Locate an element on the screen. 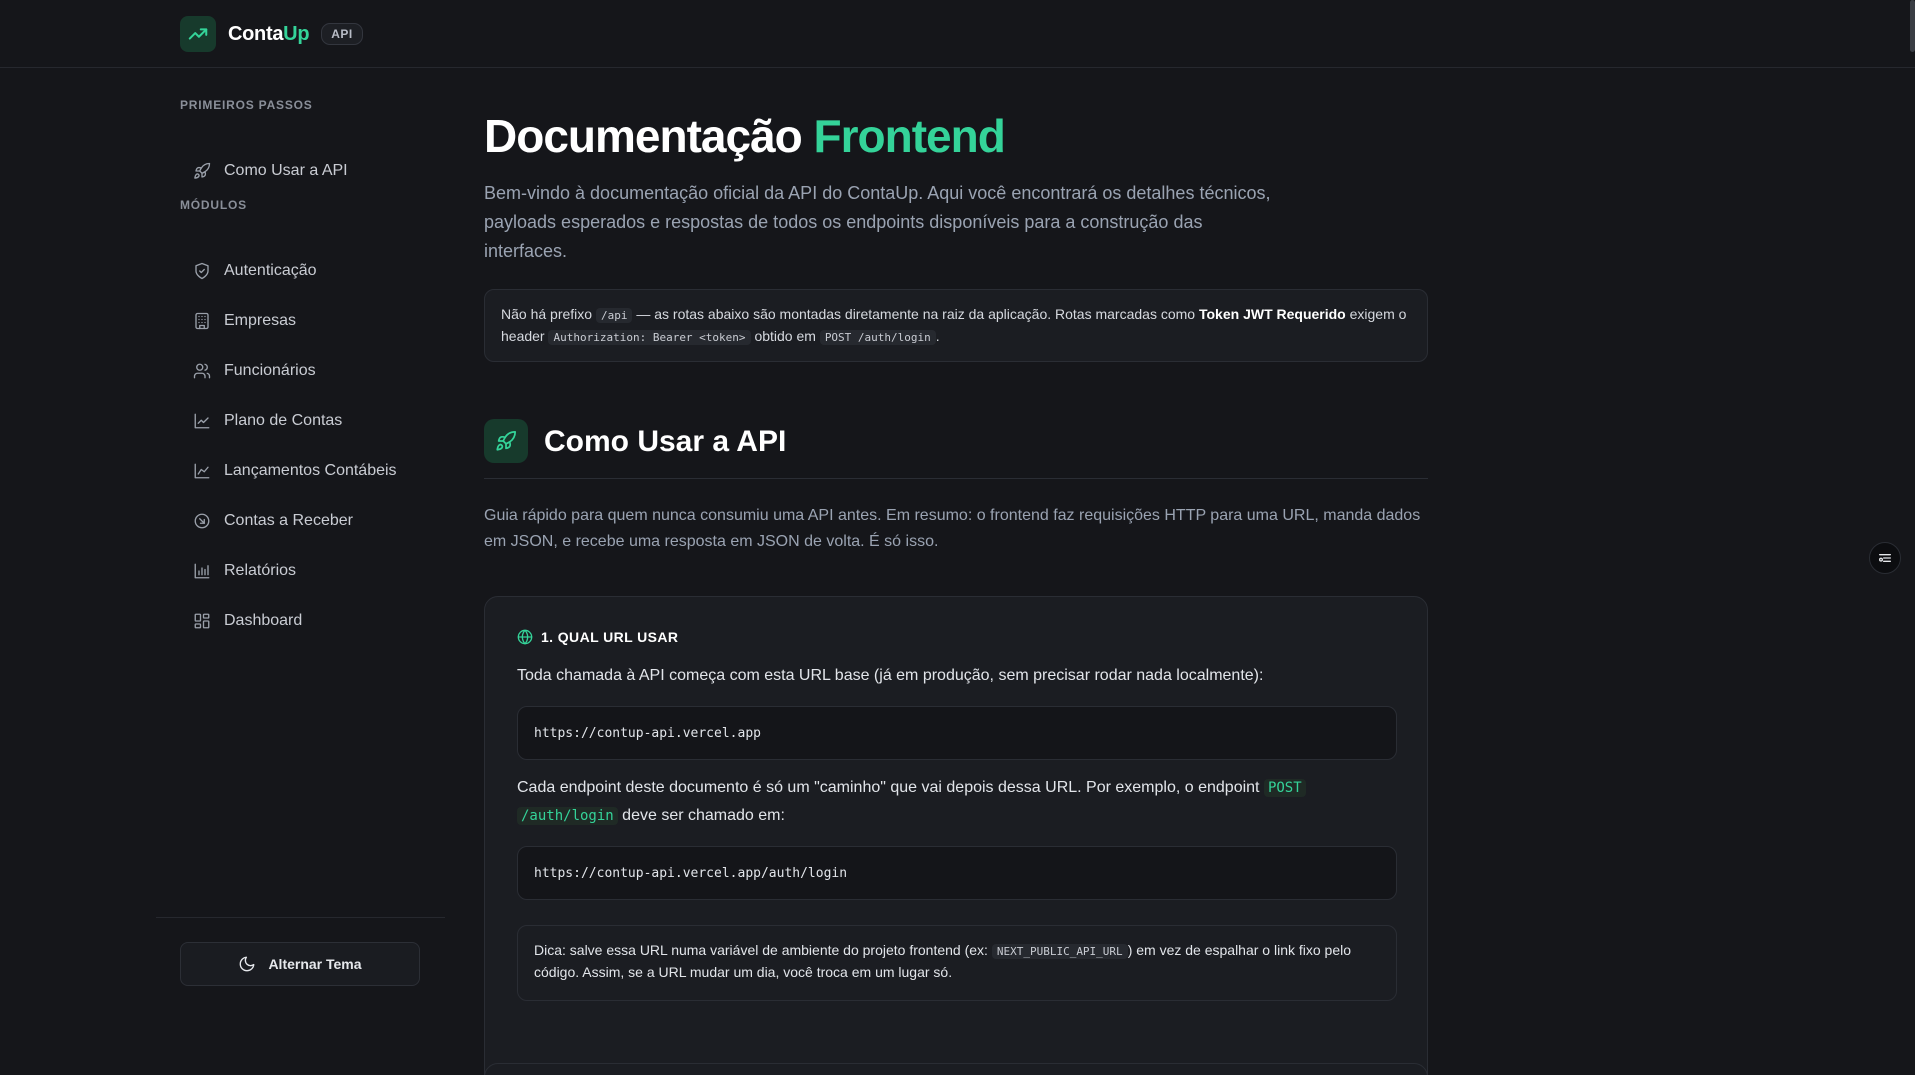  code-block-text: https://contup-api.vercel.app is located at coordinates (647, 733).